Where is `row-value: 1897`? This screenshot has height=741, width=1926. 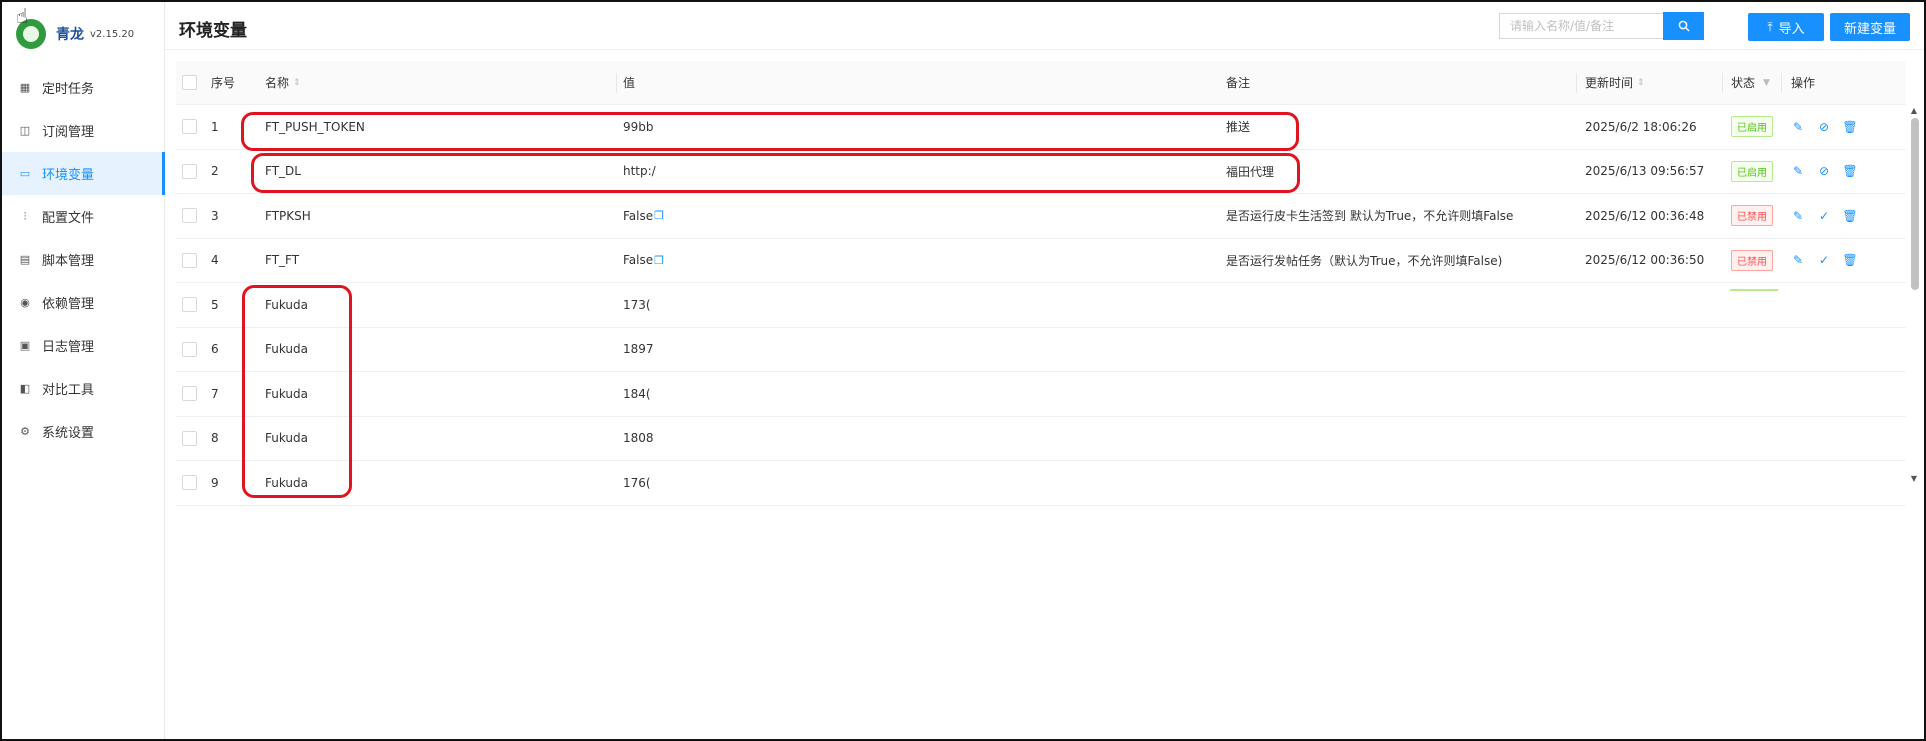 row-value: 1897 is located at coordinates (638, 349).